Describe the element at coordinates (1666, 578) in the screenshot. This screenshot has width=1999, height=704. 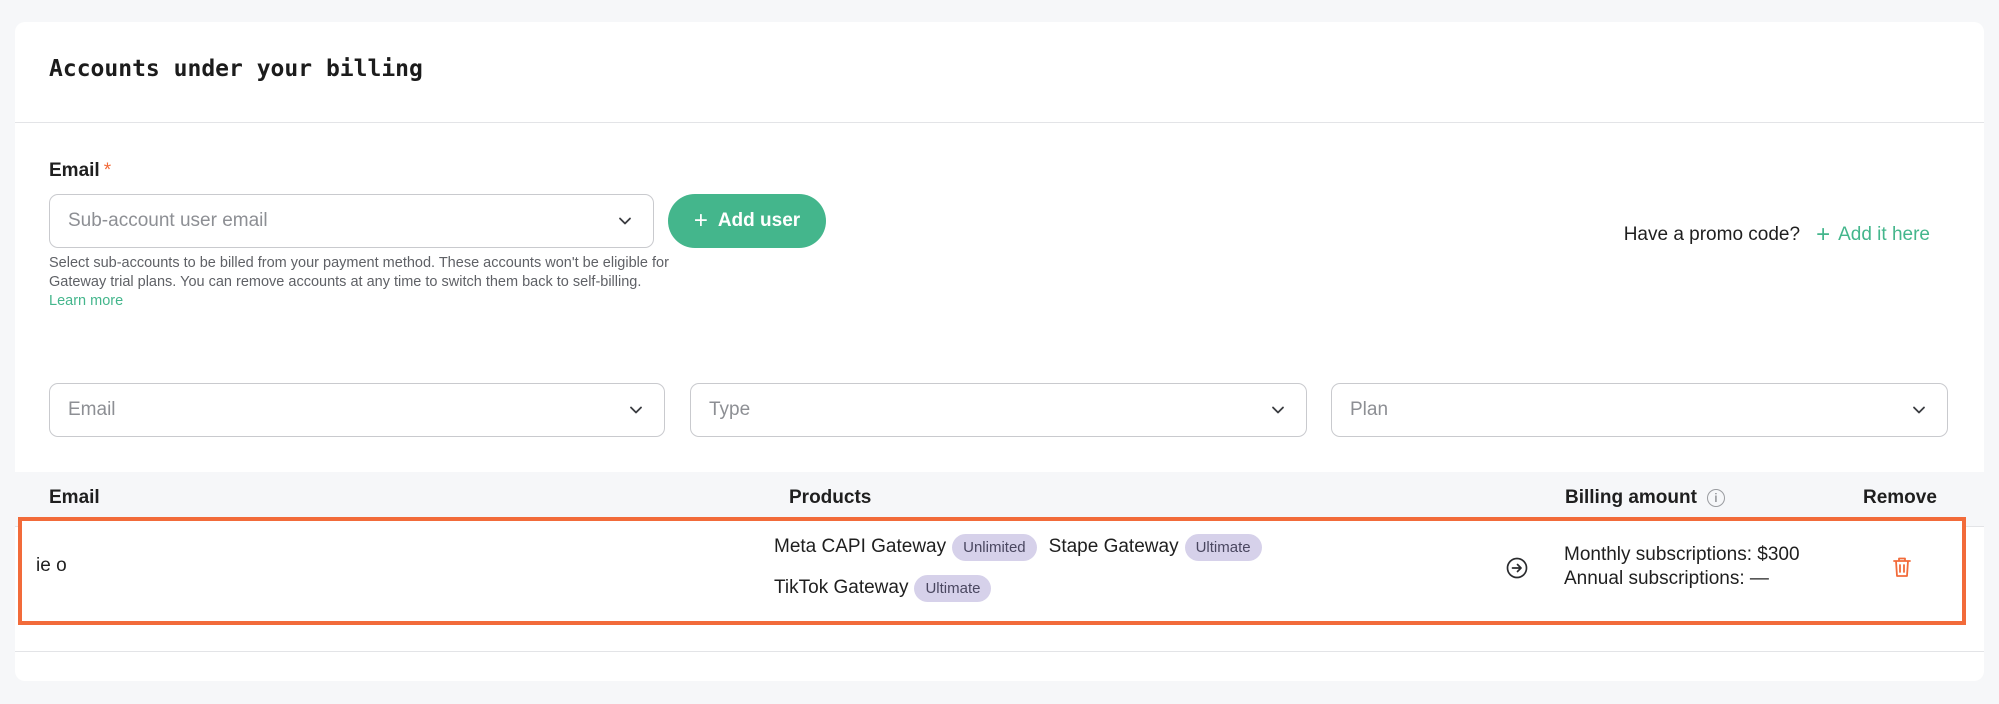
I see `billing-annual: Annual subscriptions: —` at that location.